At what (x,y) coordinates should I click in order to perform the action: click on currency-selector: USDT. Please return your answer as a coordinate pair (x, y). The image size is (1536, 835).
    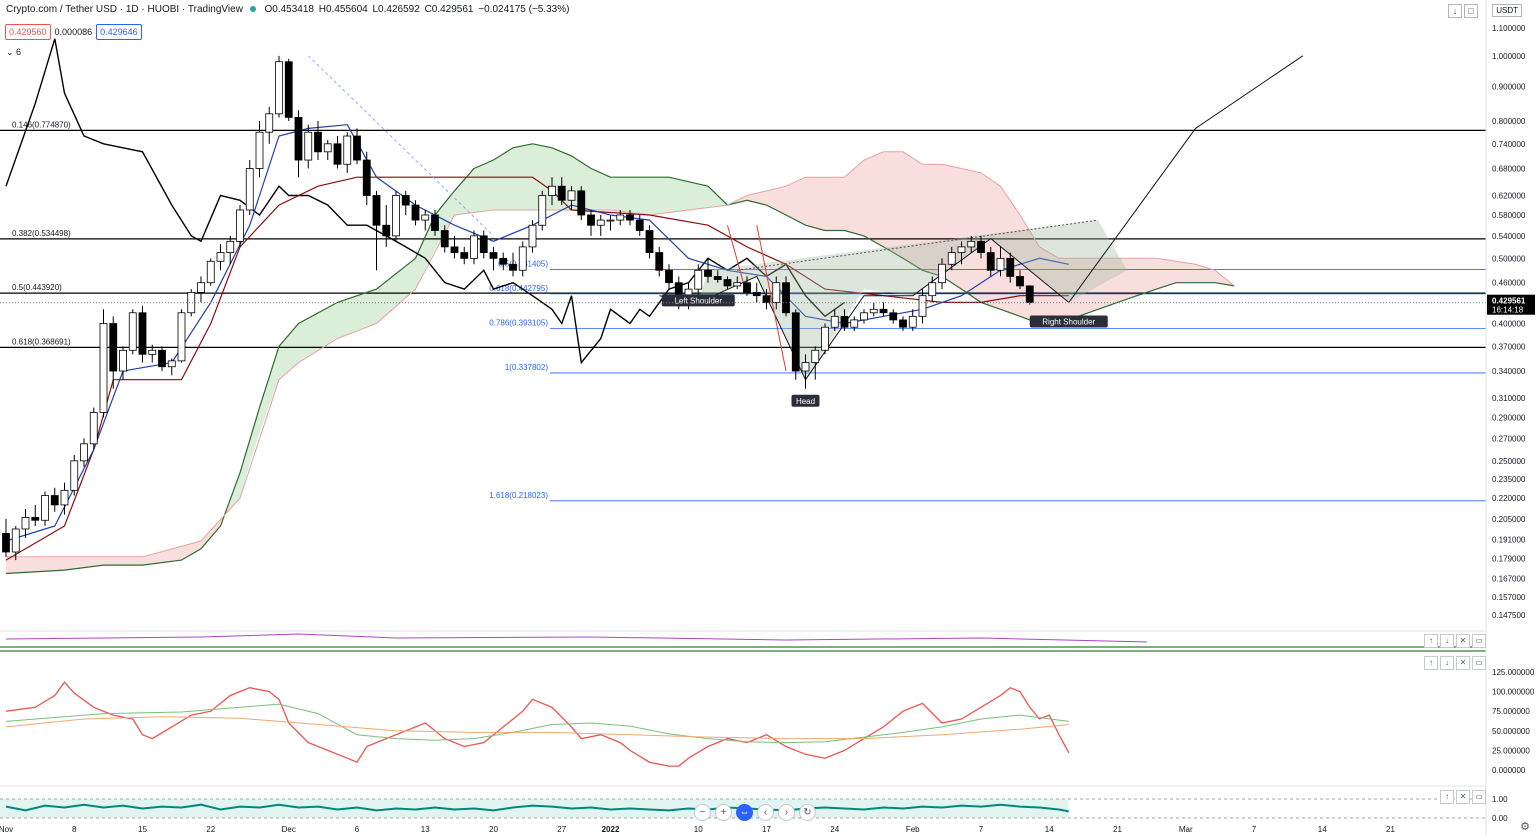
    Looking at the image, I should click on (1507, 10).